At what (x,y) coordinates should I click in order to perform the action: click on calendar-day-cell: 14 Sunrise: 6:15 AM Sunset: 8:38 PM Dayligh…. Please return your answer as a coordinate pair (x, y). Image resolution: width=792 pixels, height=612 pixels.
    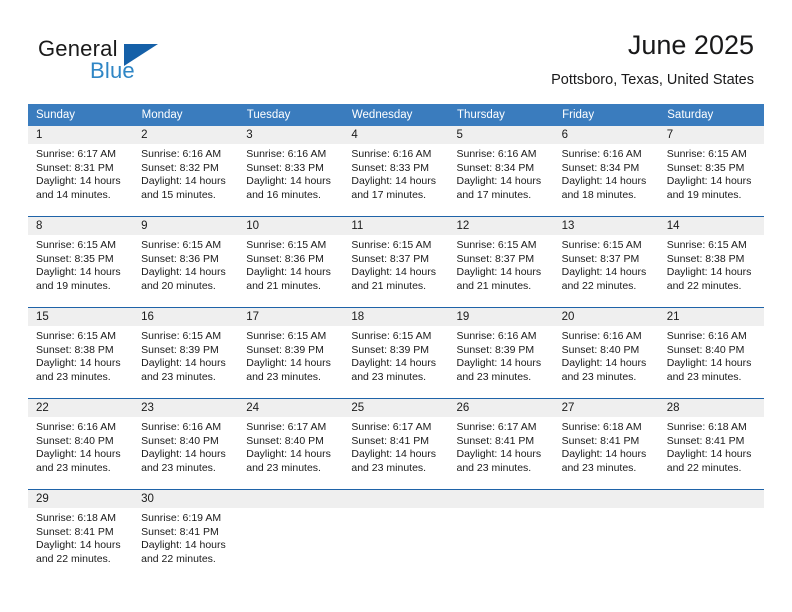
    Looking at the image, I should click on (711, 262).